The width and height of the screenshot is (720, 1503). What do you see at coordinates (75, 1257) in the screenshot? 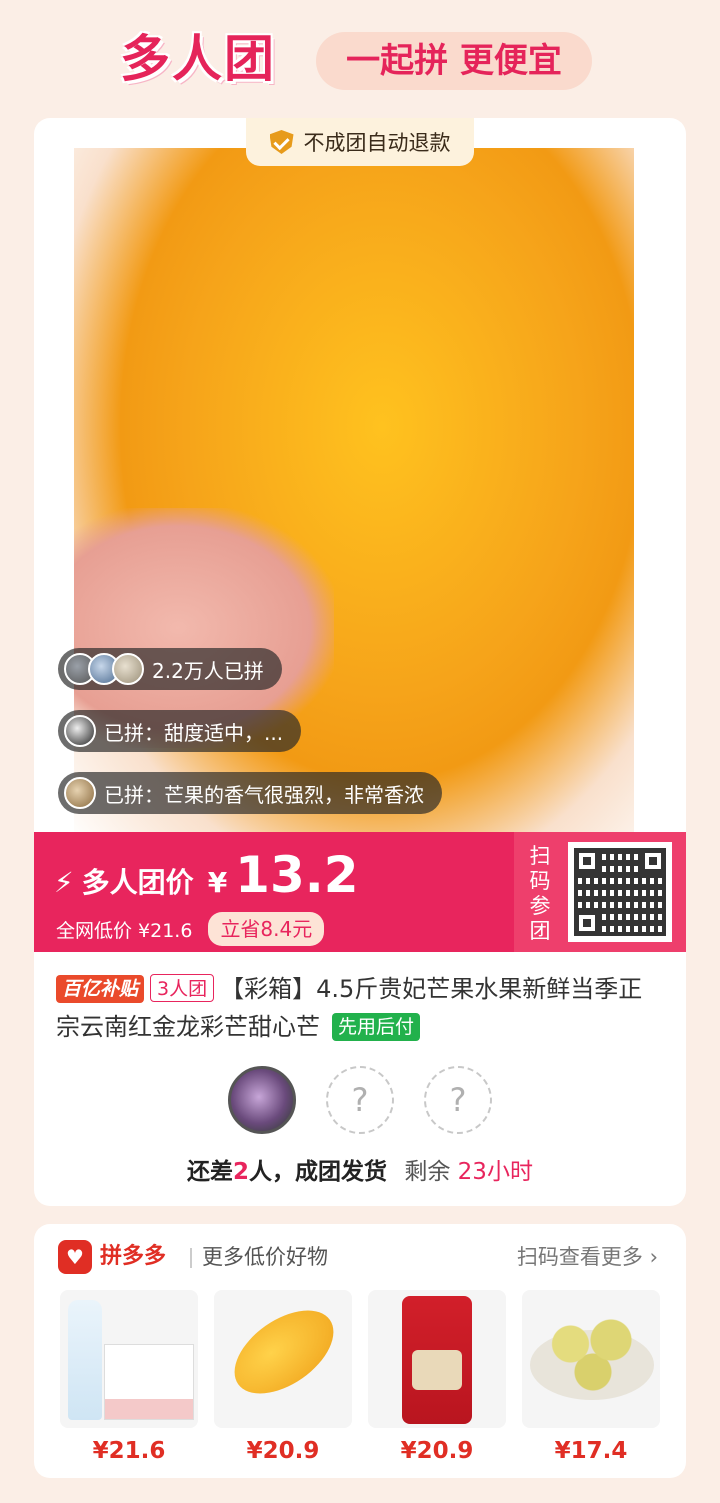
I see `pinduoduo-logo-icon: ♥` at bounding box center [75, 1257].